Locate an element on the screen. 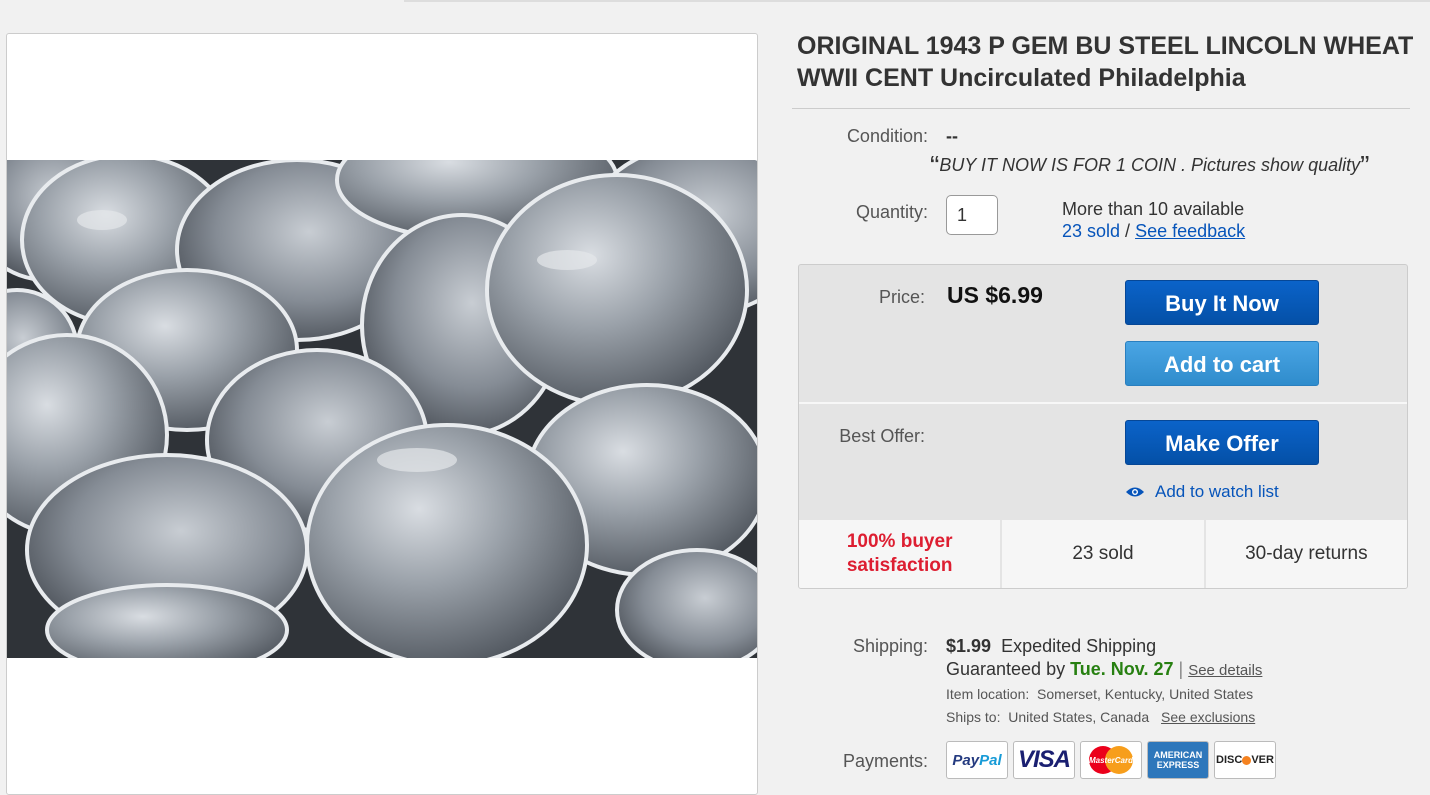 This screenshot has height=795, width=1430. shipping-cost: $1.99 is located at coordinates (969, 646).